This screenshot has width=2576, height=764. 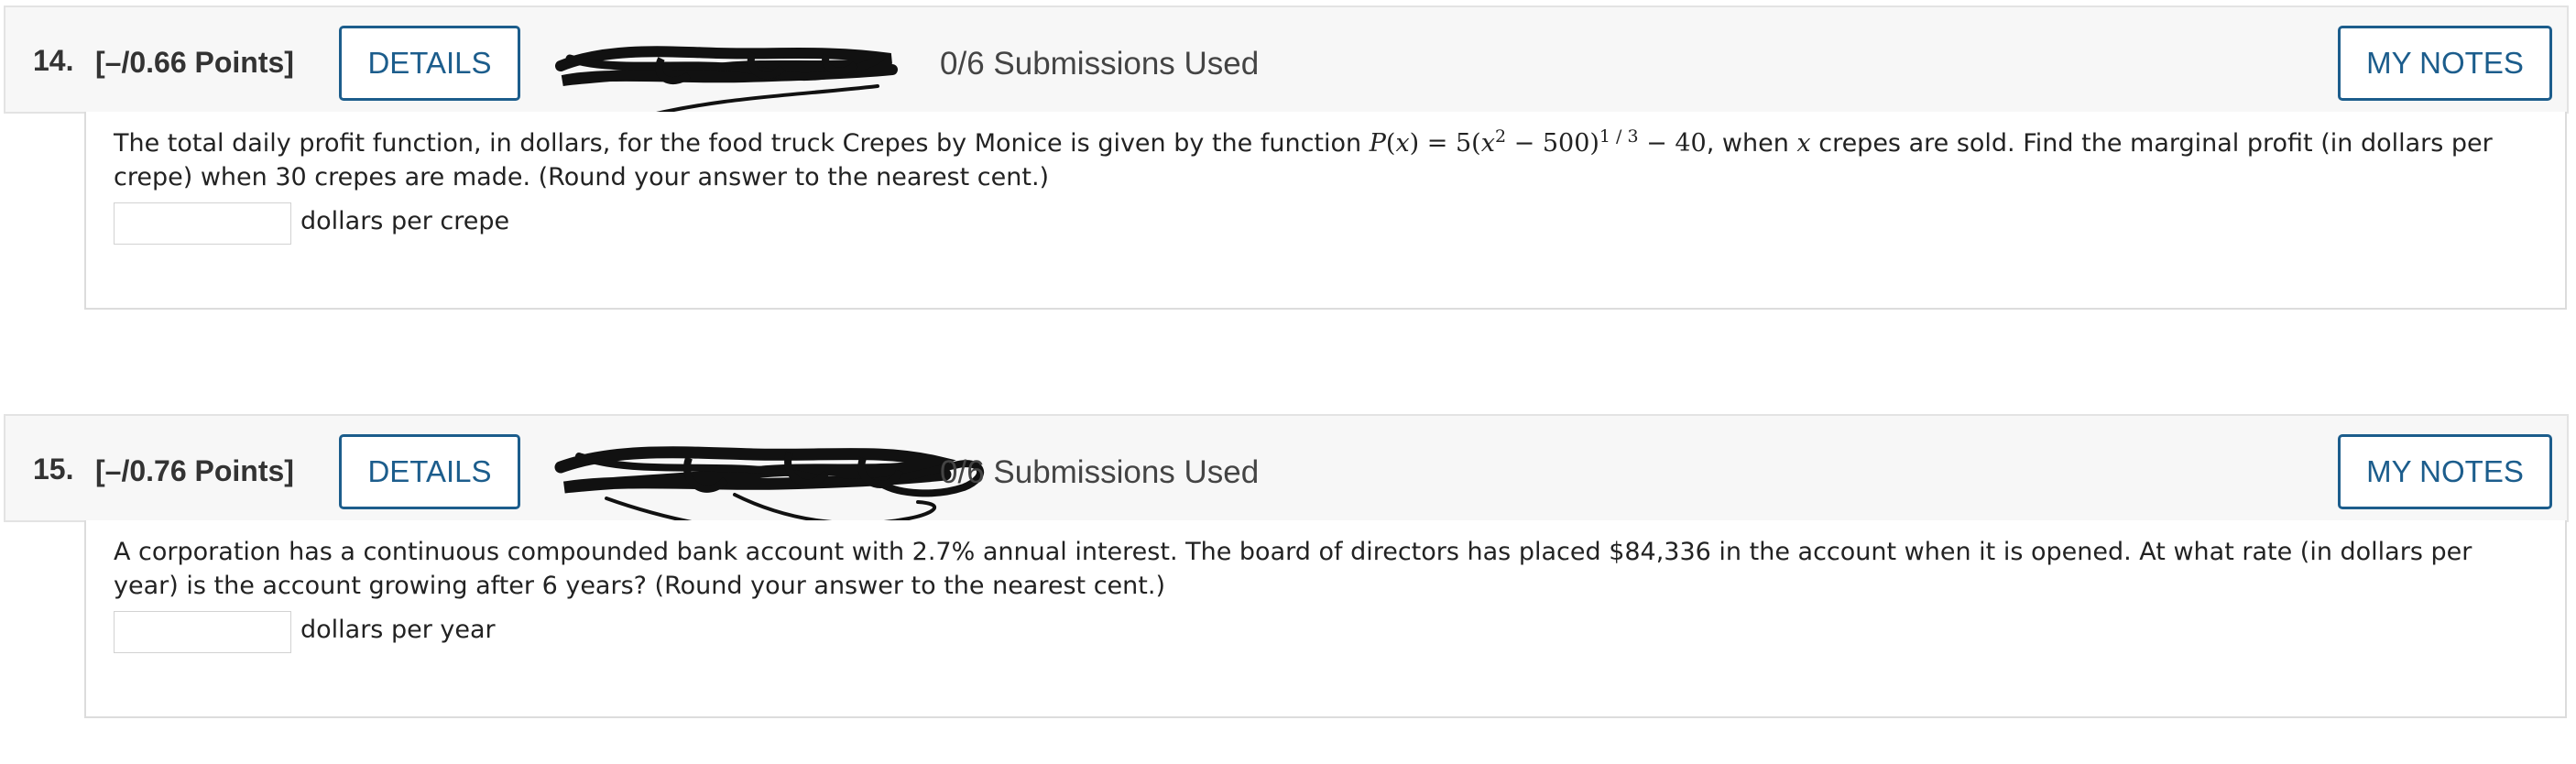 What do you see at coordinates (1804, 143) in the screenshot?
I see `question-text-variable: x` at bounding box center [1804, 143].